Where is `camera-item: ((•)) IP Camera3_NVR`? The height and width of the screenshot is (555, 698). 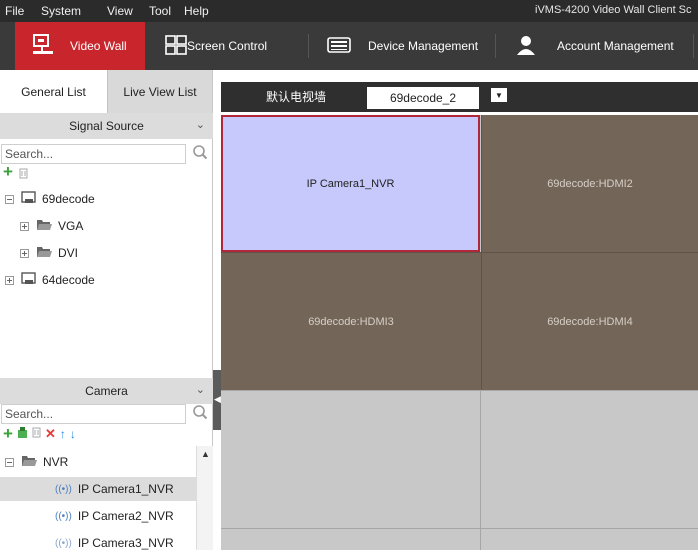
camera-item: ((•)) IP Camera3_NVR is located at coordinates (98, 543).